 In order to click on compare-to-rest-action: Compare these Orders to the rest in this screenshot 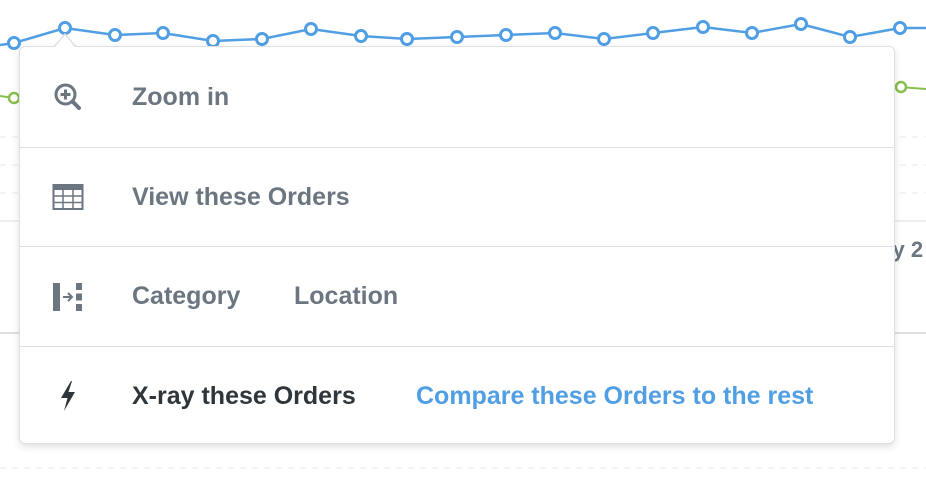, I will do `click(614, 396)`.